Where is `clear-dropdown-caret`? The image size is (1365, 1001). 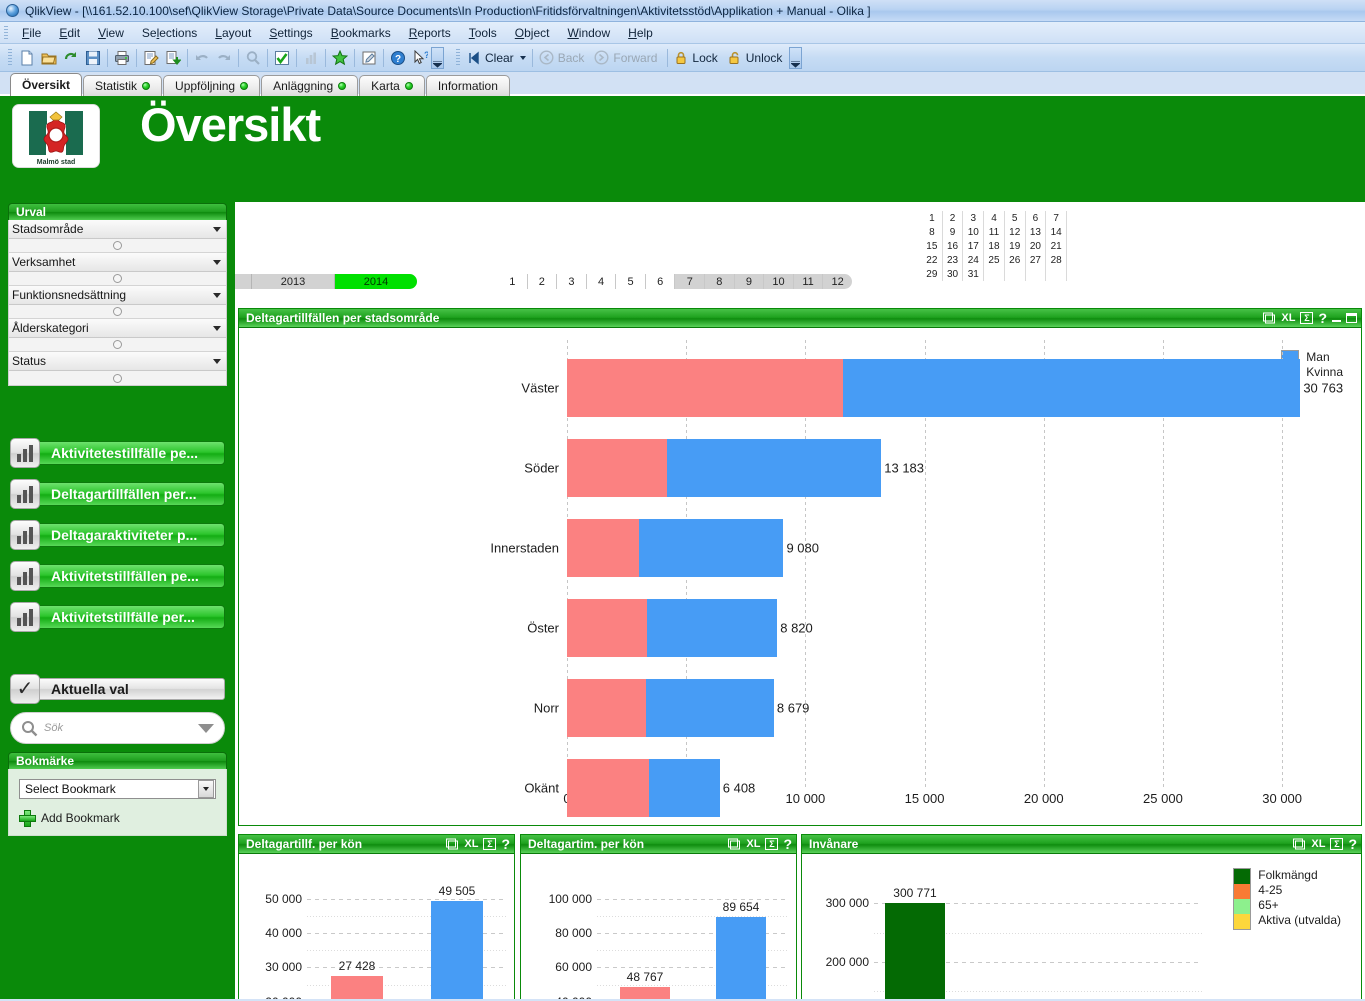
clear-dropdown-caret is located at coordinates (522, 57).